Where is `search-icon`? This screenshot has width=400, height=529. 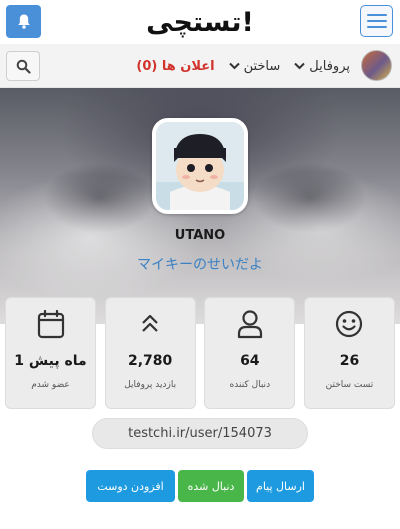 search-icon is located at coordinates (23, 66).